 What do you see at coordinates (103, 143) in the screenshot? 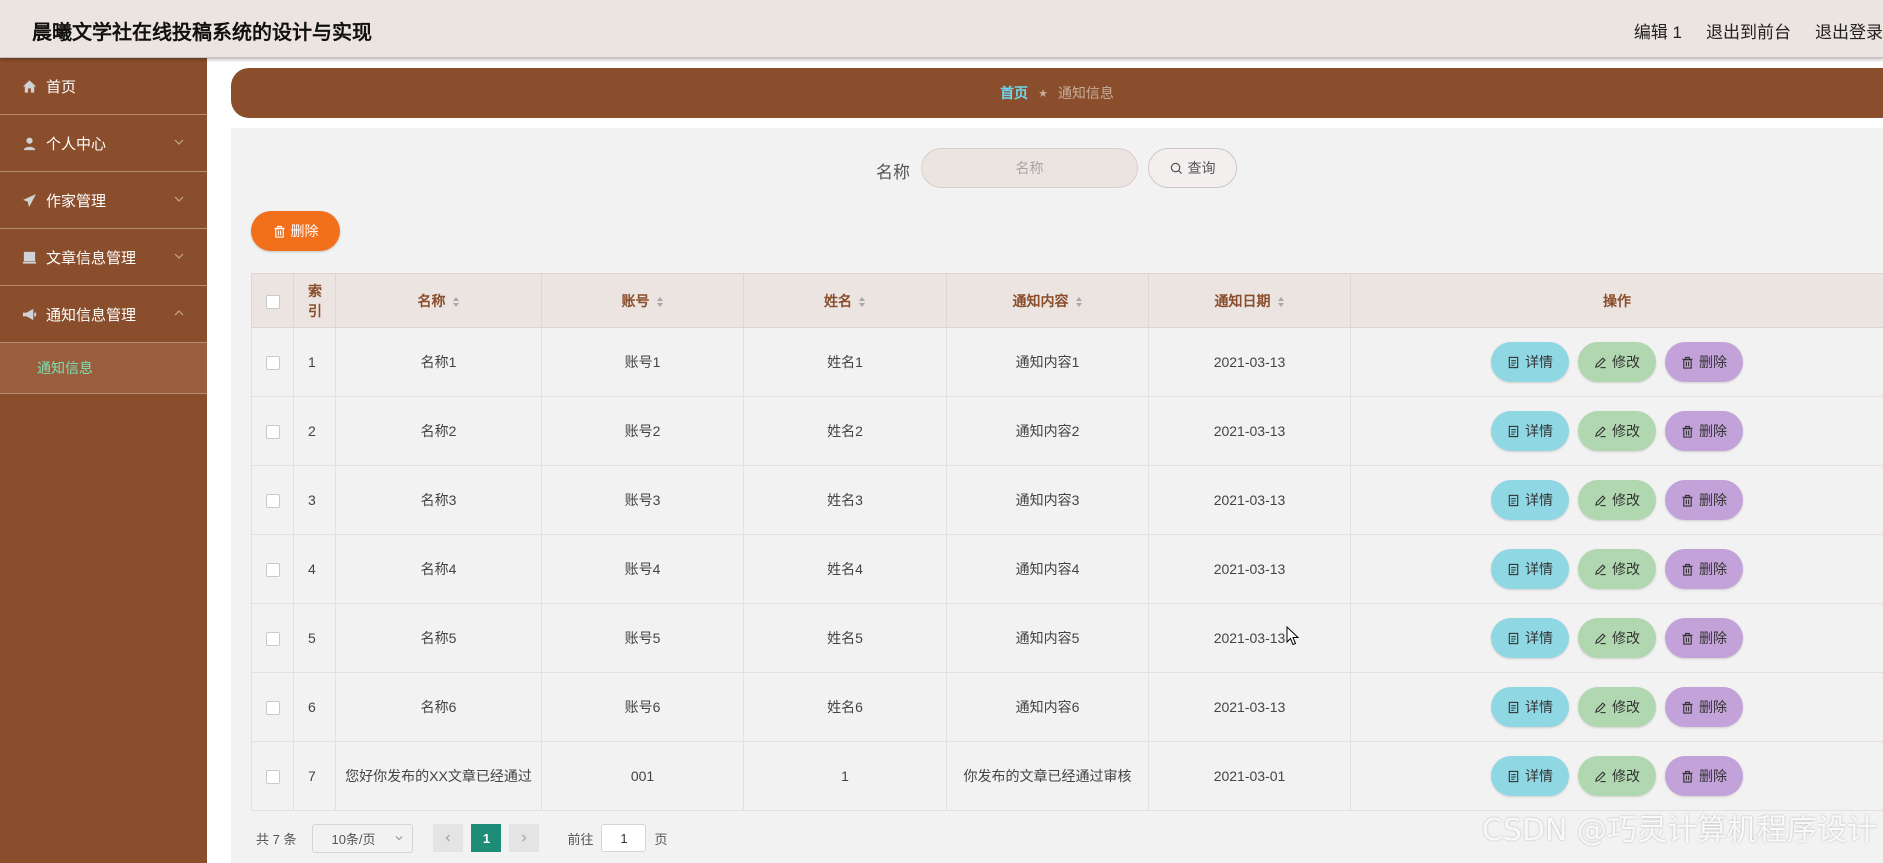
I see `sidebar-item-personal-center: 个人中心` at bounding box center [103, 143].